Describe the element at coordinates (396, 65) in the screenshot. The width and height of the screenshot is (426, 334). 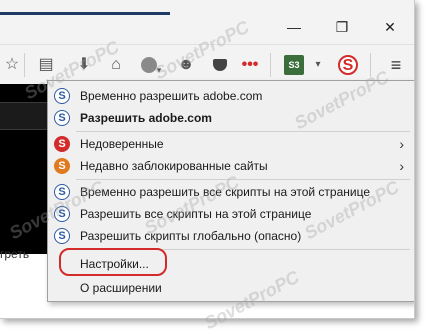
I see `menu-icon: ≡` at that location.